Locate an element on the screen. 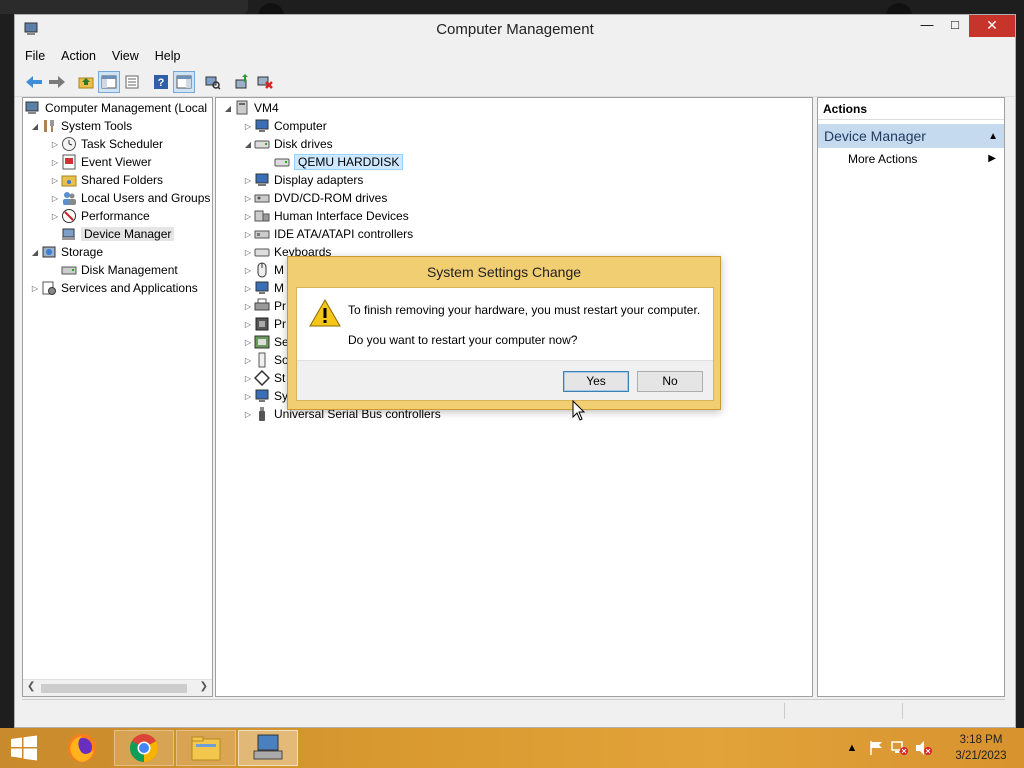 The height and width of the screenshot is (768, 1024). no-button: No is located at coordinates (670, 381).